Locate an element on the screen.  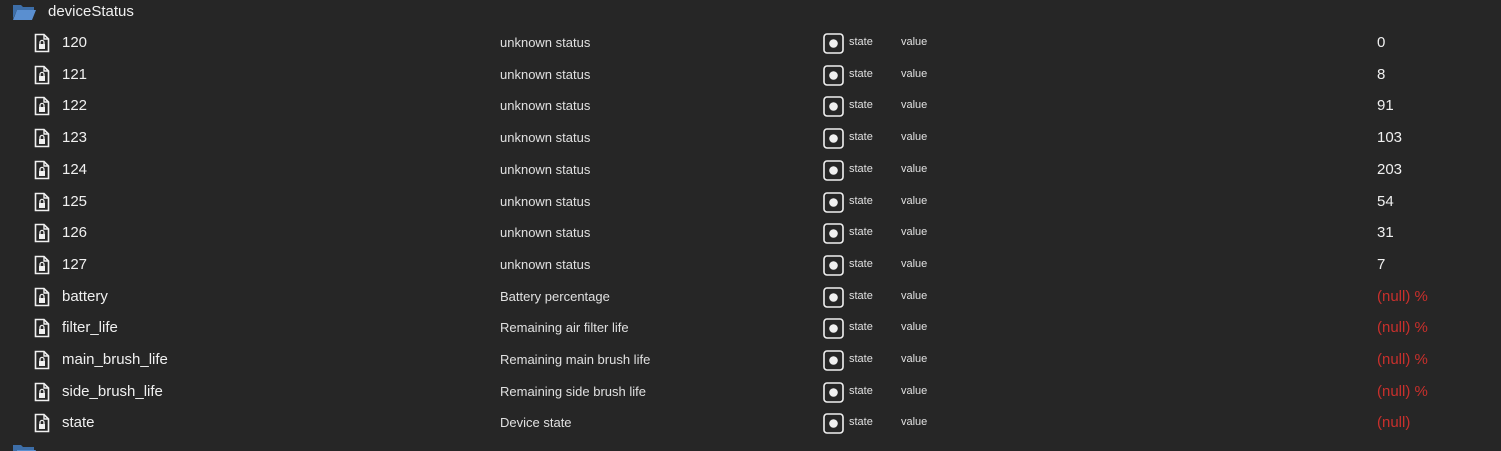
state-description: Remaining side brush life is located at coordinates (573, 391).